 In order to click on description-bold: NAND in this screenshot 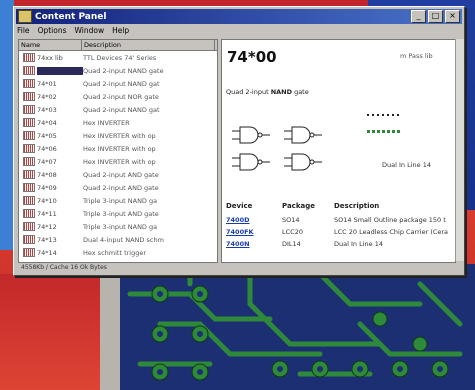, I will do `click(281, 92)`.